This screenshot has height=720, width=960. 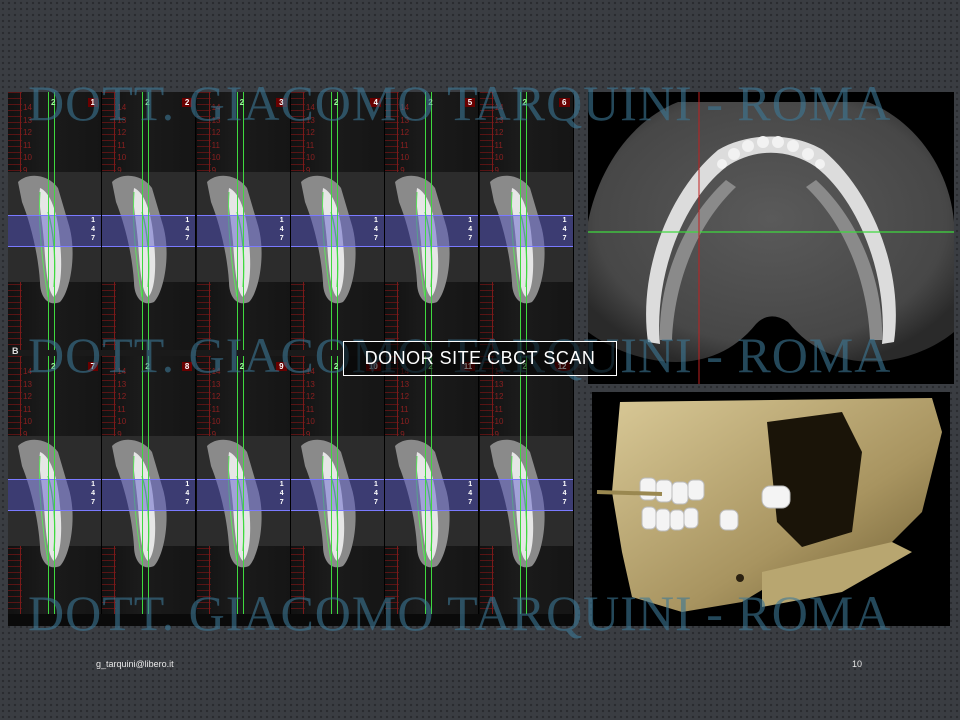 What do you see at coordinates (149, 221) in the screenshot?
I see `cbct-slice: 141312111098765432114722` at bounding box center [149, 221].